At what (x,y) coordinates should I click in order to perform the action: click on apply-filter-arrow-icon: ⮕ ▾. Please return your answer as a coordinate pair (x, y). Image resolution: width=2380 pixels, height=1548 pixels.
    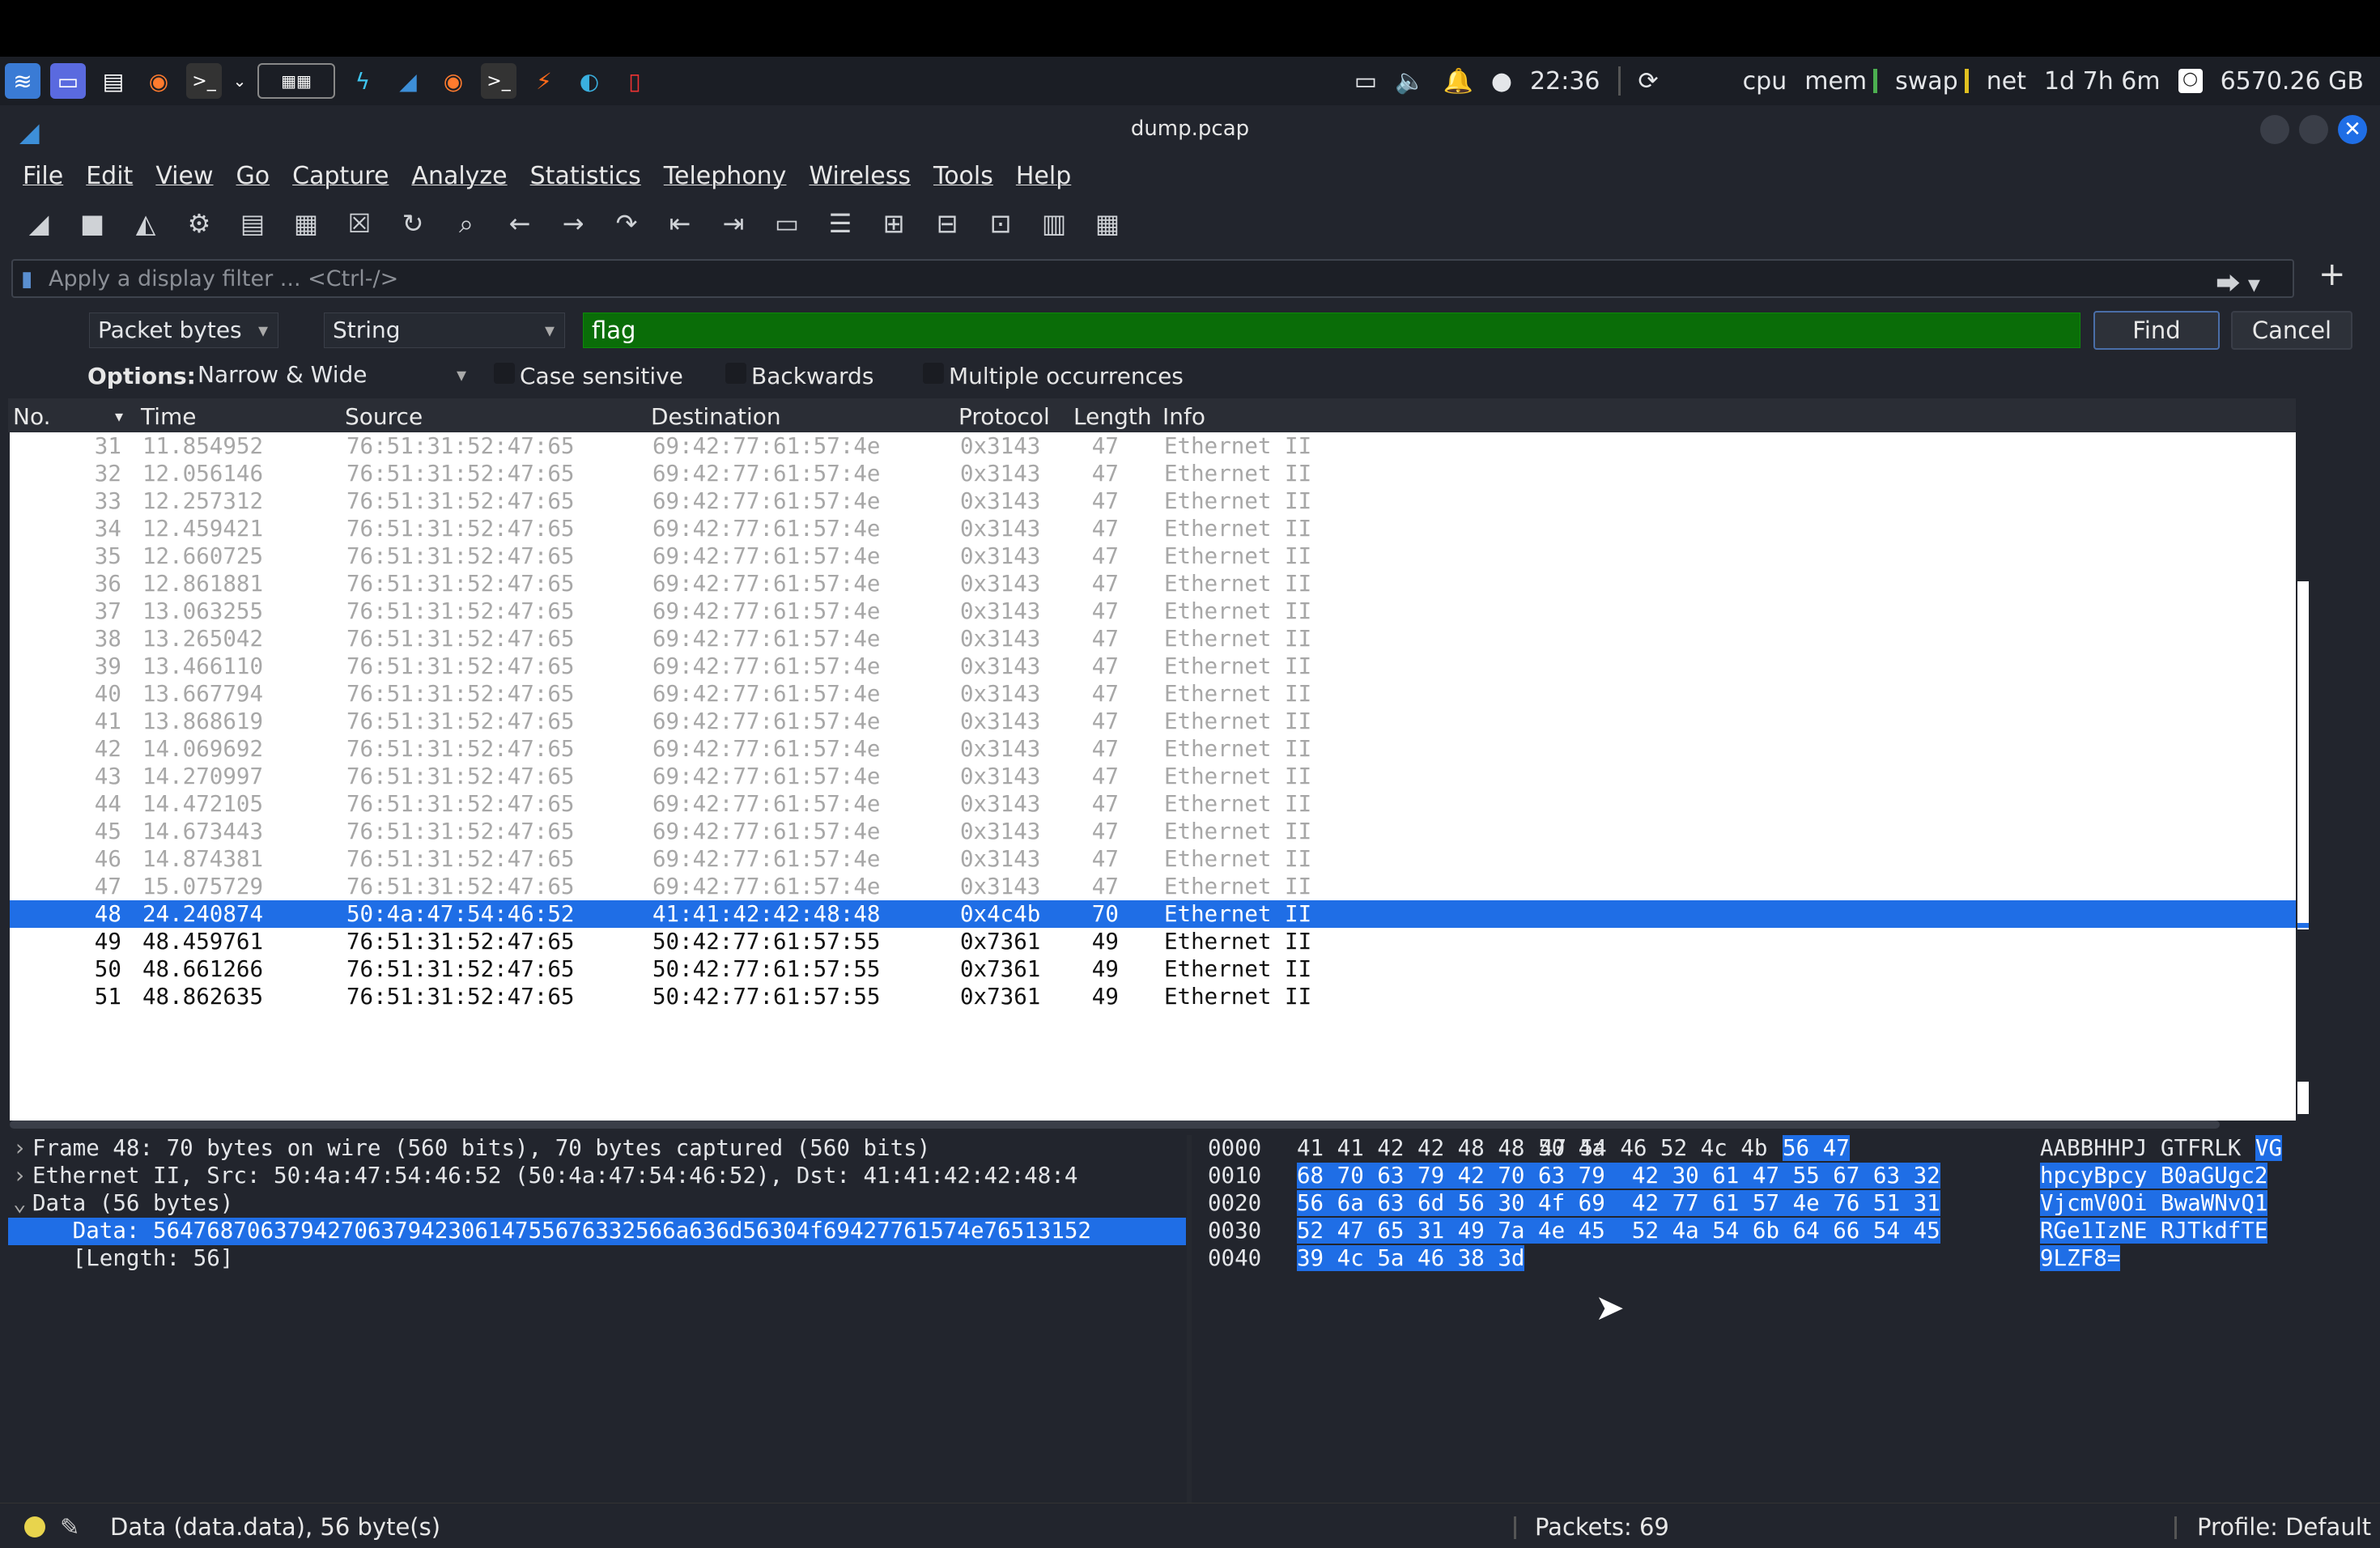
    Looking at the image, I should click on (2238, 282).